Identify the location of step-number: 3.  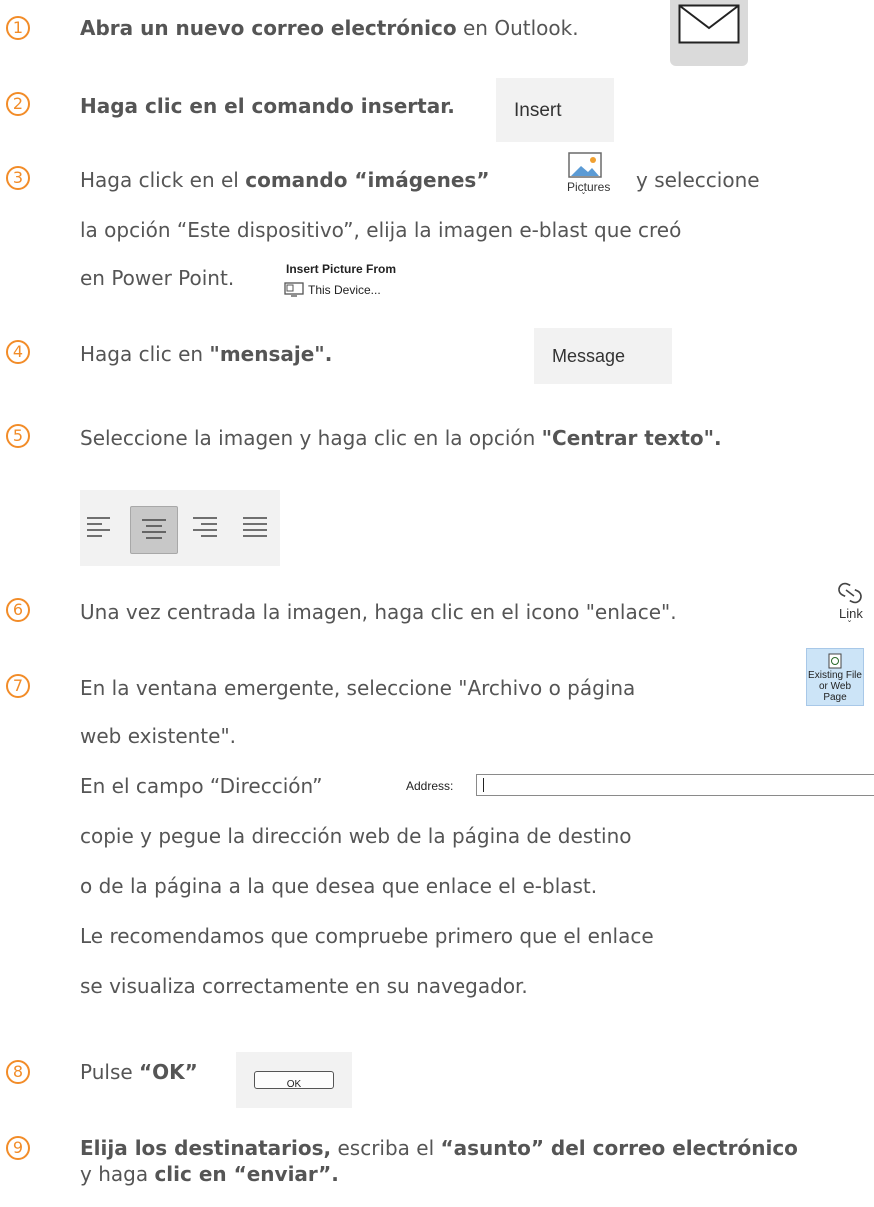
(18, 178).